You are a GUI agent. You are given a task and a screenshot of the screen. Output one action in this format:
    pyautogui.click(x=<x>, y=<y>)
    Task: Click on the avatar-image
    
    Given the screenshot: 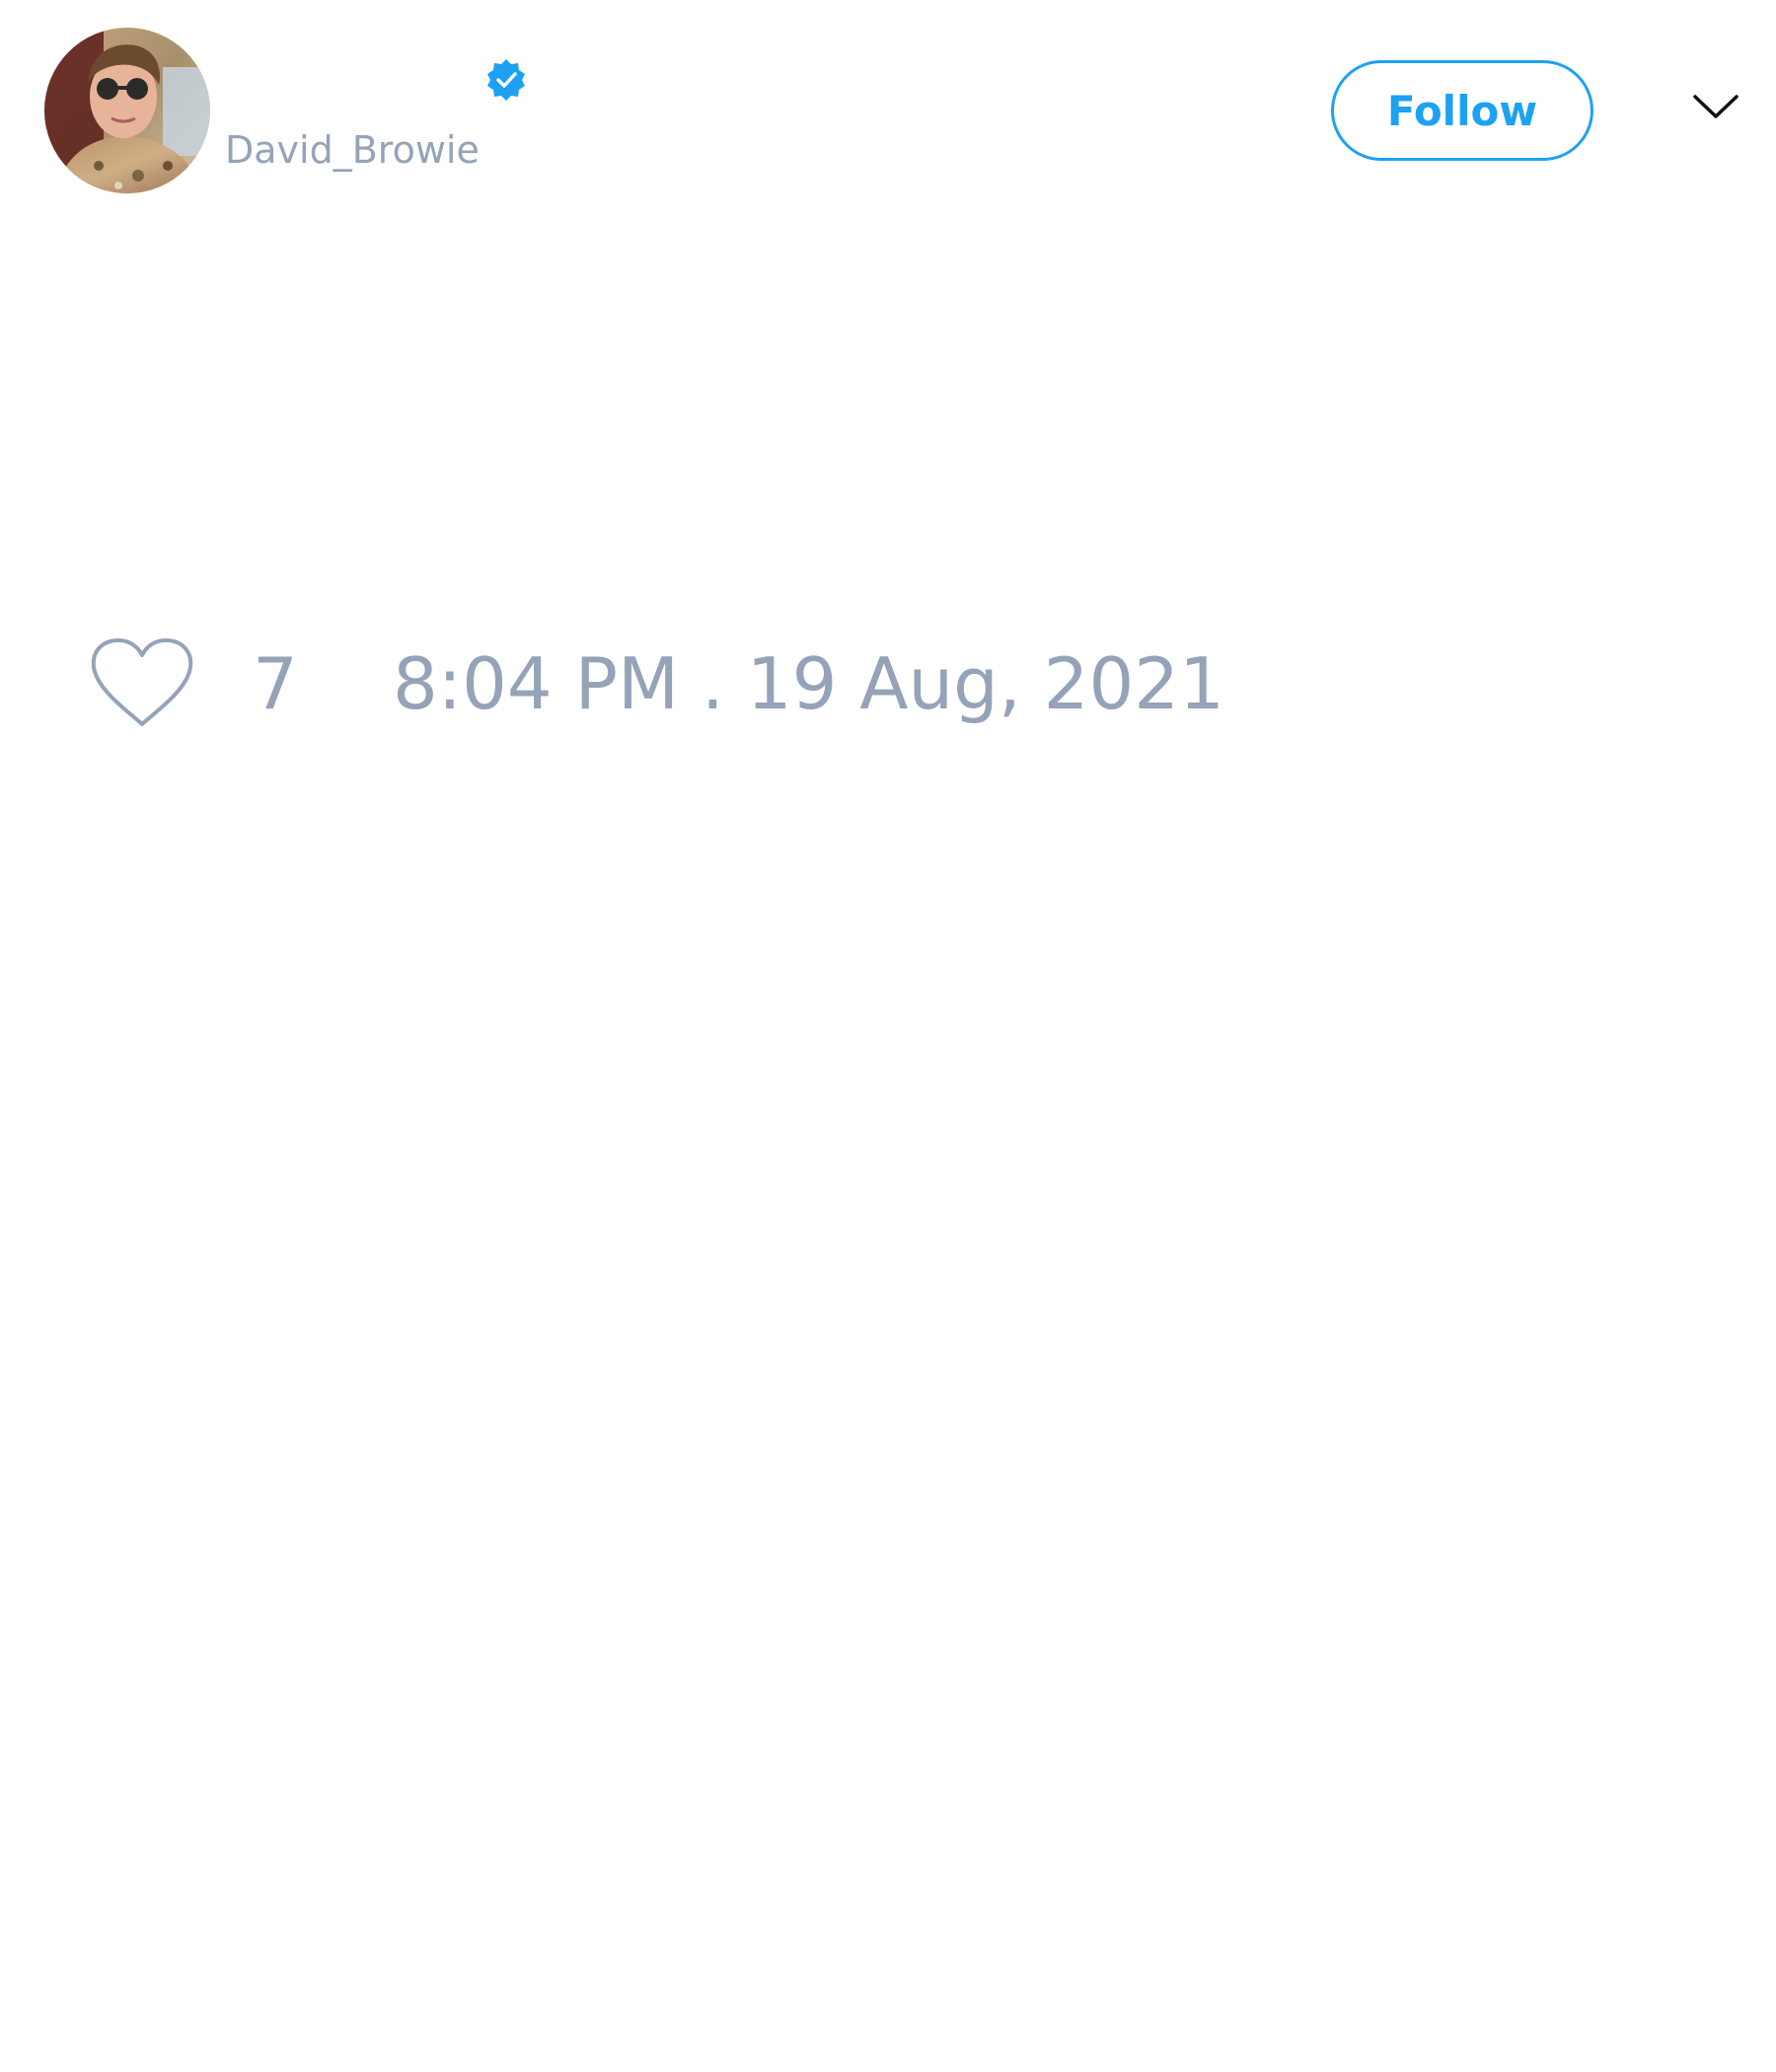 What is the action you would take?
    pyautogui.click(x=127, y=111)
    